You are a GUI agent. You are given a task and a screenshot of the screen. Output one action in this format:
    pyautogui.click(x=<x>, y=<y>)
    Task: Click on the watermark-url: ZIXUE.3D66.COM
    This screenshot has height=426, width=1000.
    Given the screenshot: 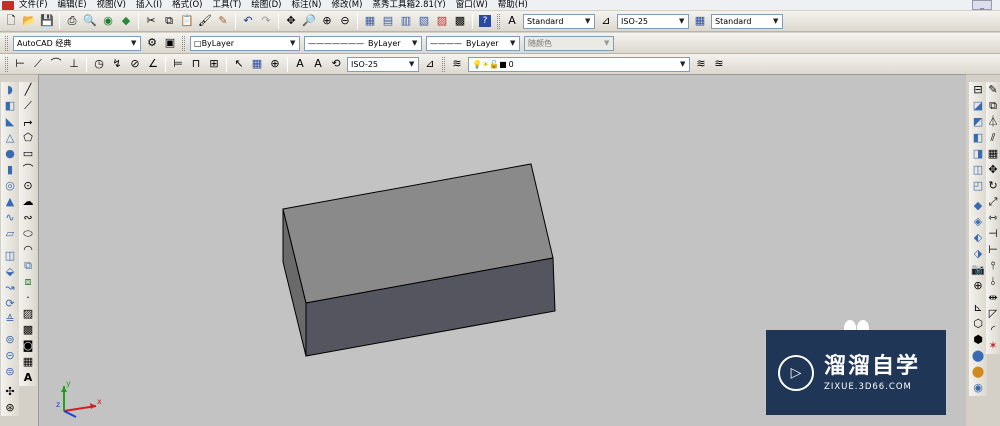 What is the action you would take?
    pyautogui.click(x=868, y=386)
    